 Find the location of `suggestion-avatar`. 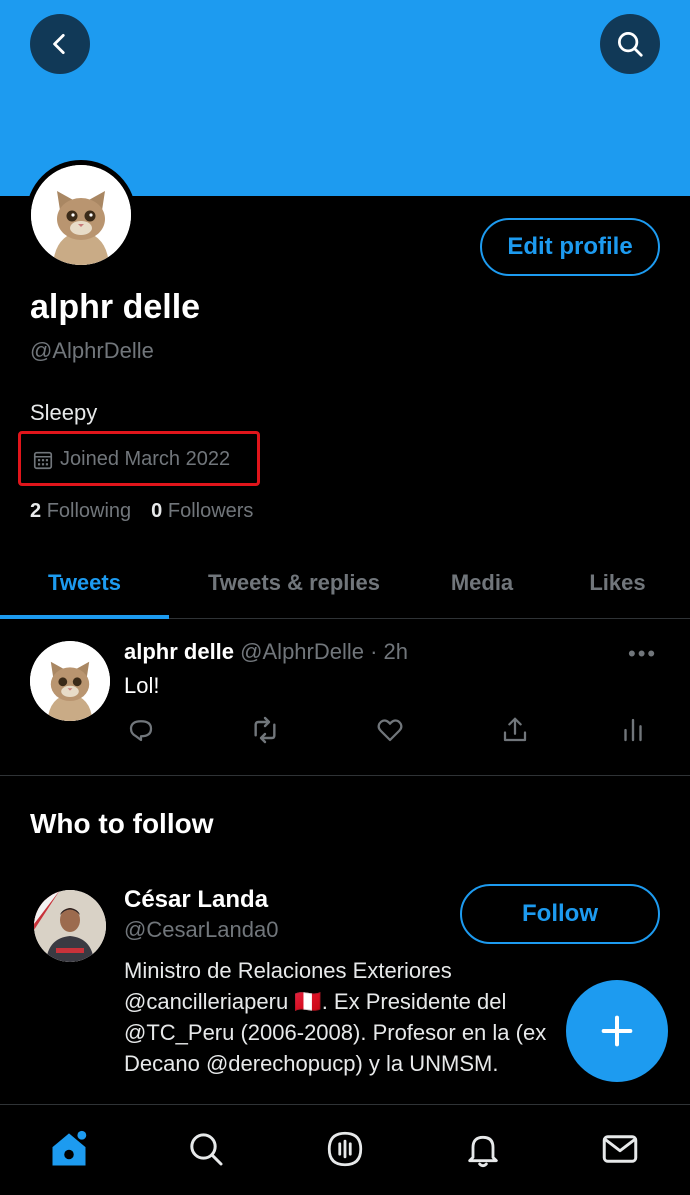

suggestion-avatar is located at coordinates (70, 926).